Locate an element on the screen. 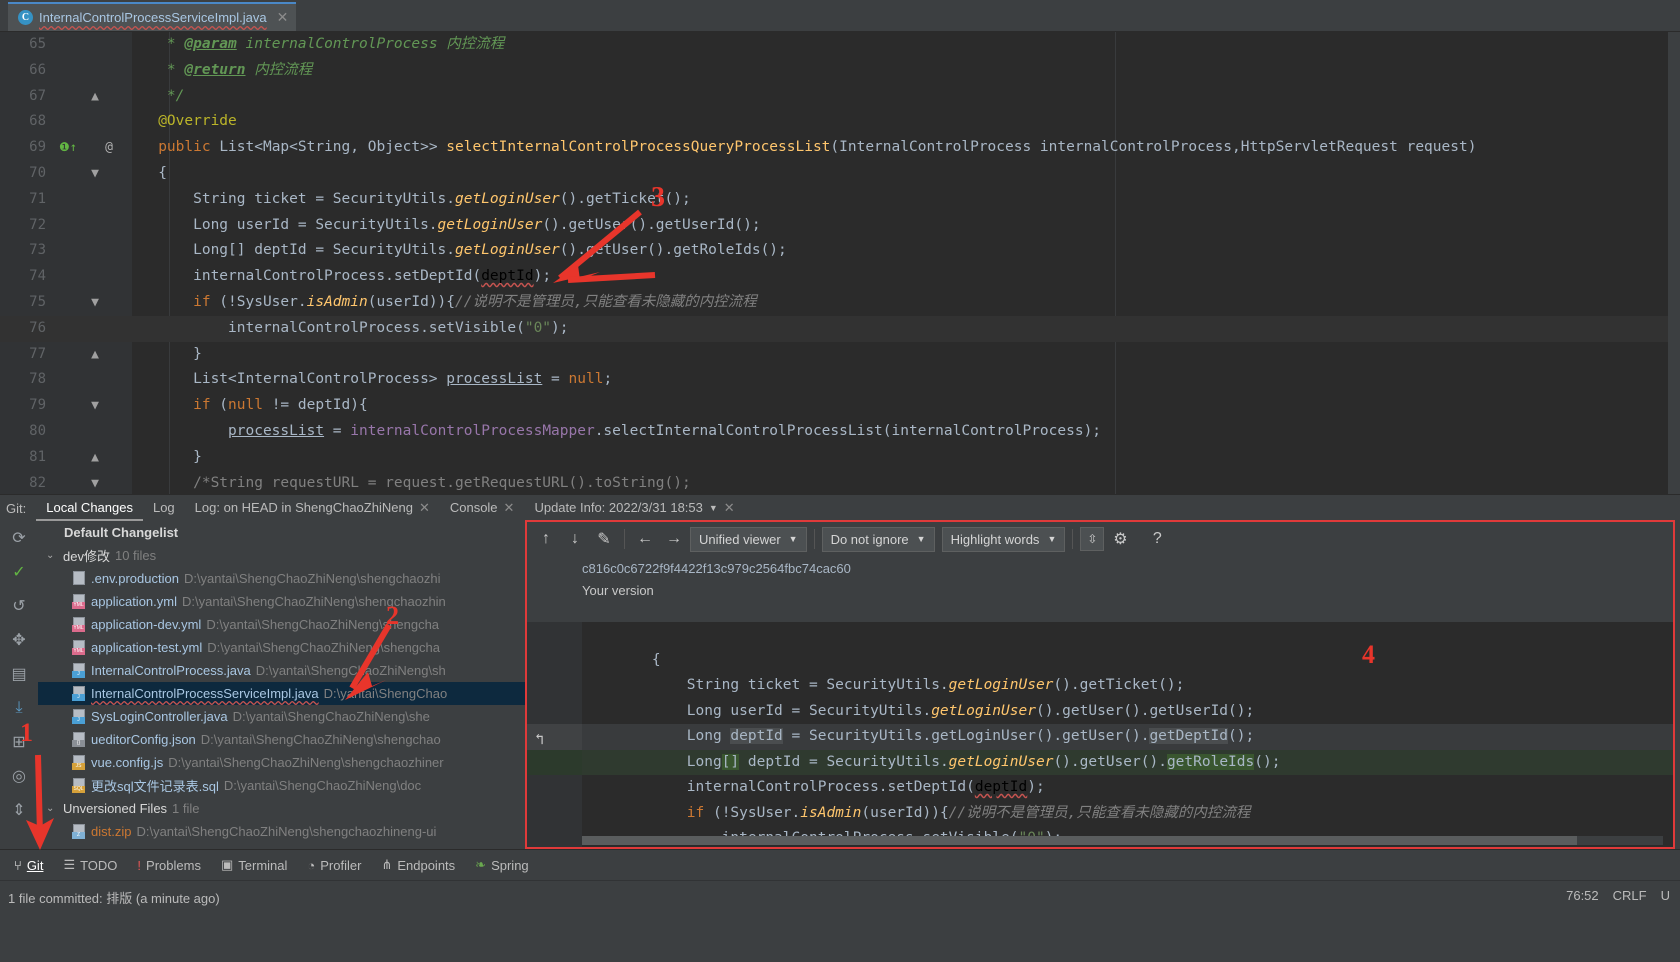 This screenshot has width=1680, height=962. caret-position: 76:52 is located at coordinates (1582, 895).